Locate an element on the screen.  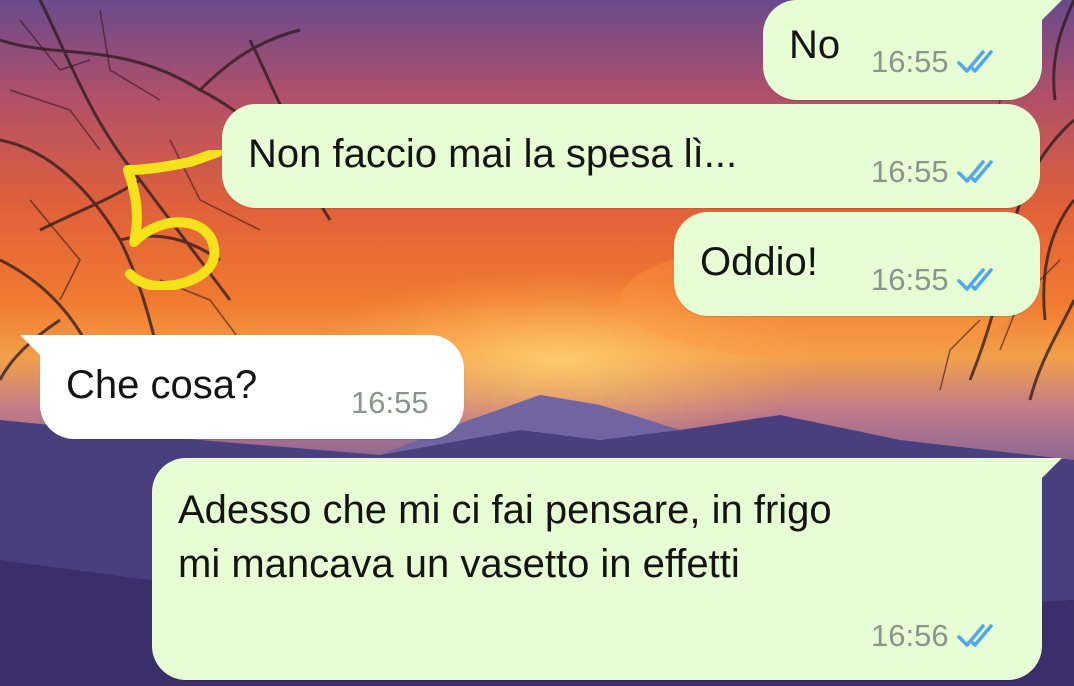
message-text: Che cosa? is located at coordinates (162, 385).